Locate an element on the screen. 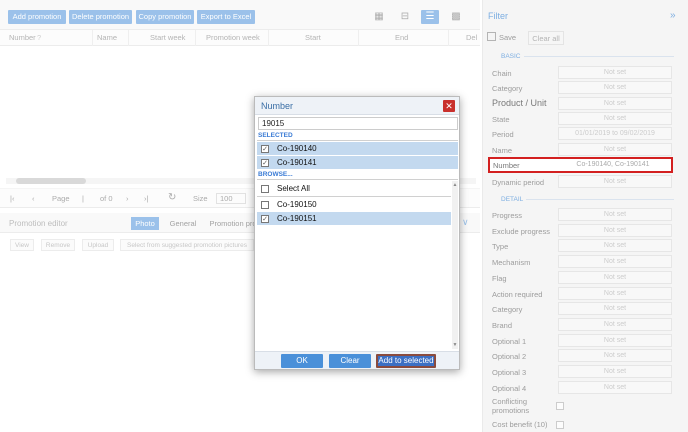  filter-value-progress: Not set is located at coordinates (615, 214).